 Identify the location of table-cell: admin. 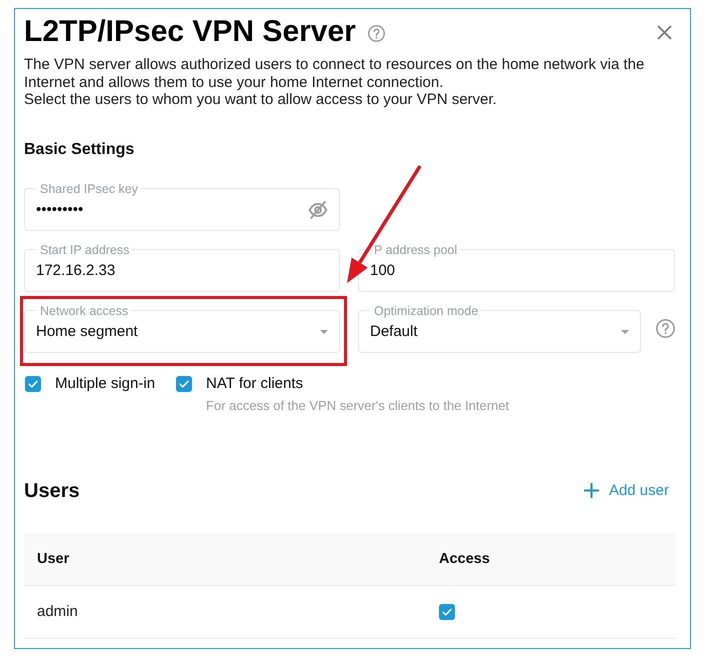
(57, 611).